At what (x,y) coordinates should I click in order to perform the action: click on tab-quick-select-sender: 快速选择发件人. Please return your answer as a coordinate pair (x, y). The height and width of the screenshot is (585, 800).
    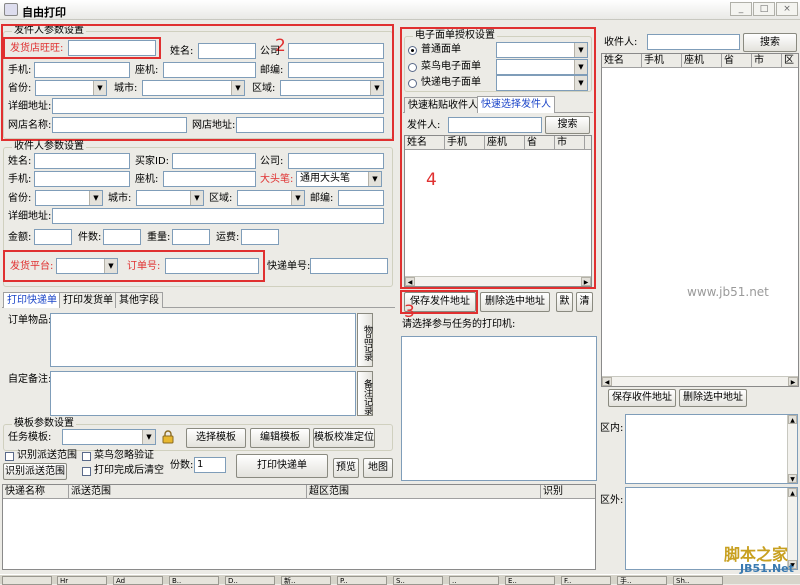
    Looking at the image, I should click on (516, 104).